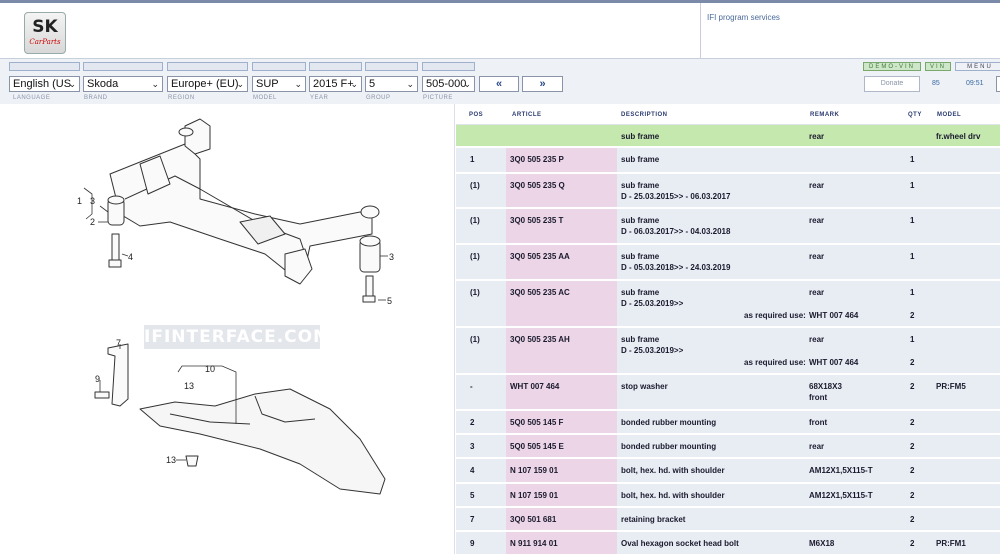 This screenshot has height=554, width=1000. What do you see at coordinates (44, 84) in the screenshot?
I see `language-select: English (US ⌄` at bounding box center [44, 84].